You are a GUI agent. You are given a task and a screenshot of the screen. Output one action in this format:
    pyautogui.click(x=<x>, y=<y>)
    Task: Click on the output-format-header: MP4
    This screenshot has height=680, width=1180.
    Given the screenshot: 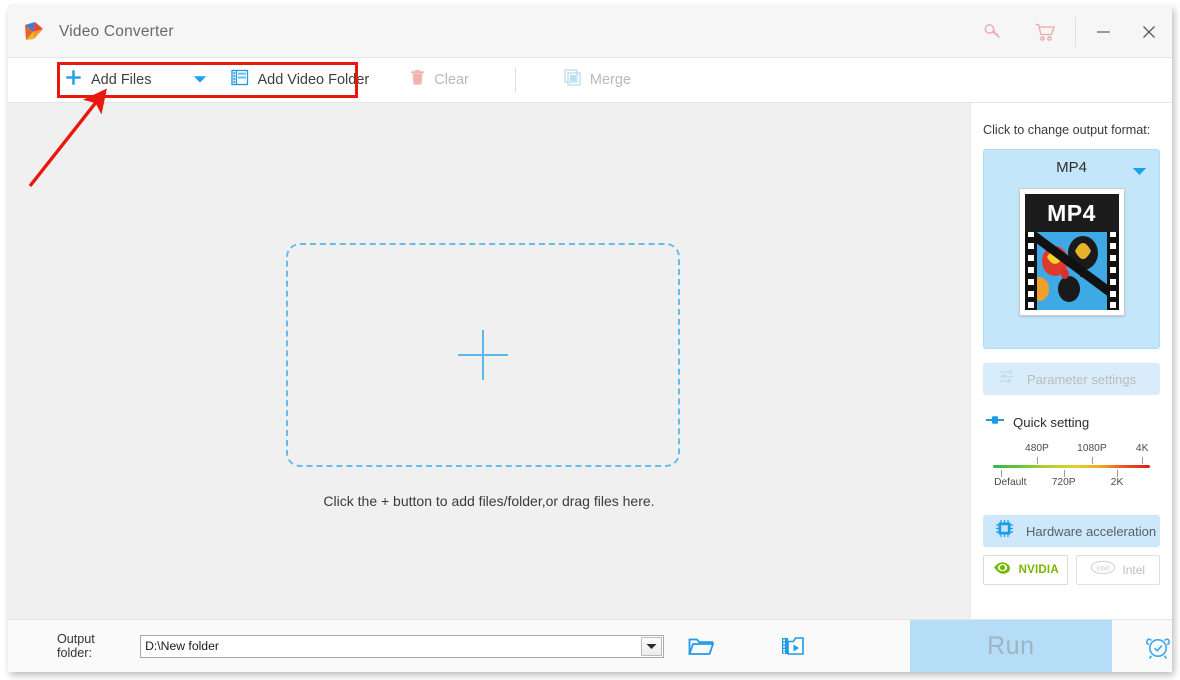 What is the action you would take?
    pyautogui.click(x=1071, y=167)
    